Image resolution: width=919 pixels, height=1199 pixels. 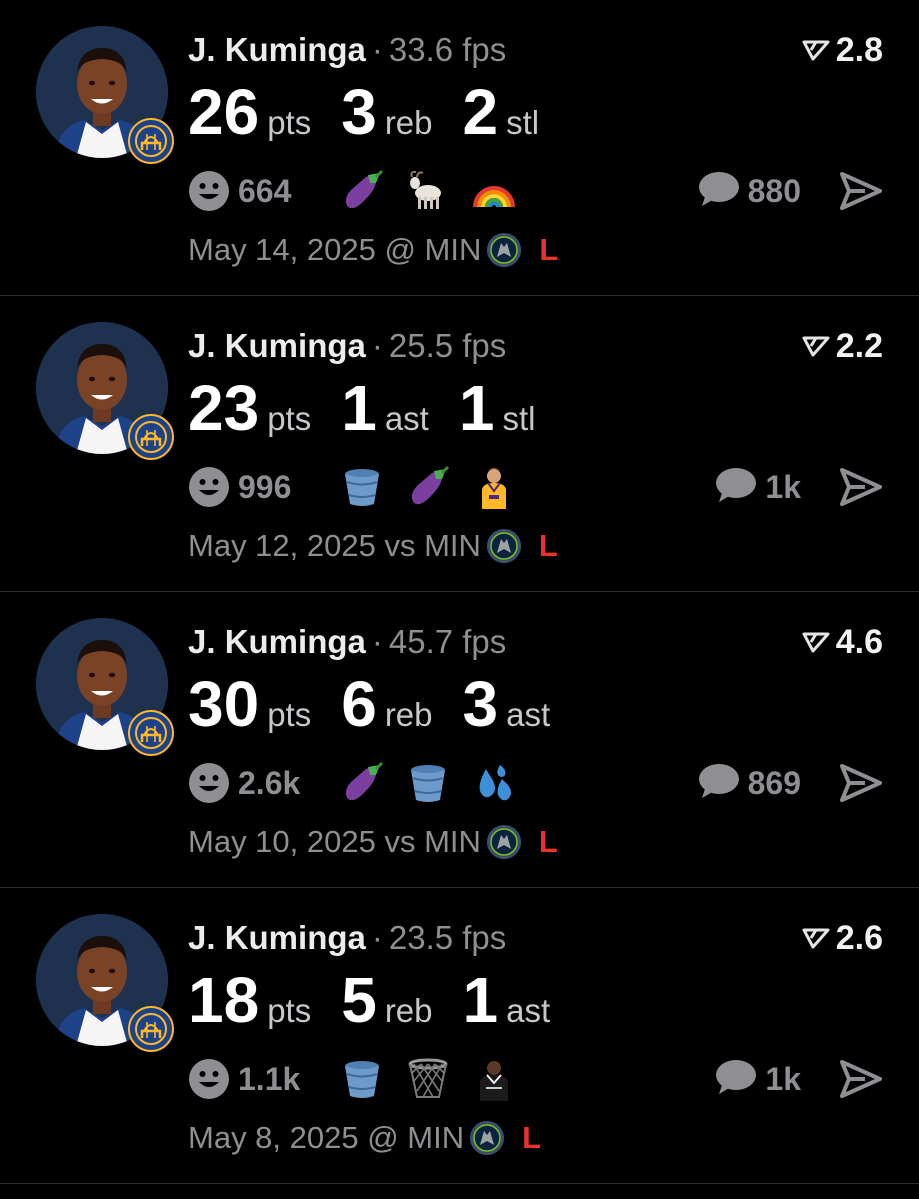 What do you see at coordinates (501, 112) in the screenshot?
I see `stat: 2 stl` at bounding box center [501, 112].